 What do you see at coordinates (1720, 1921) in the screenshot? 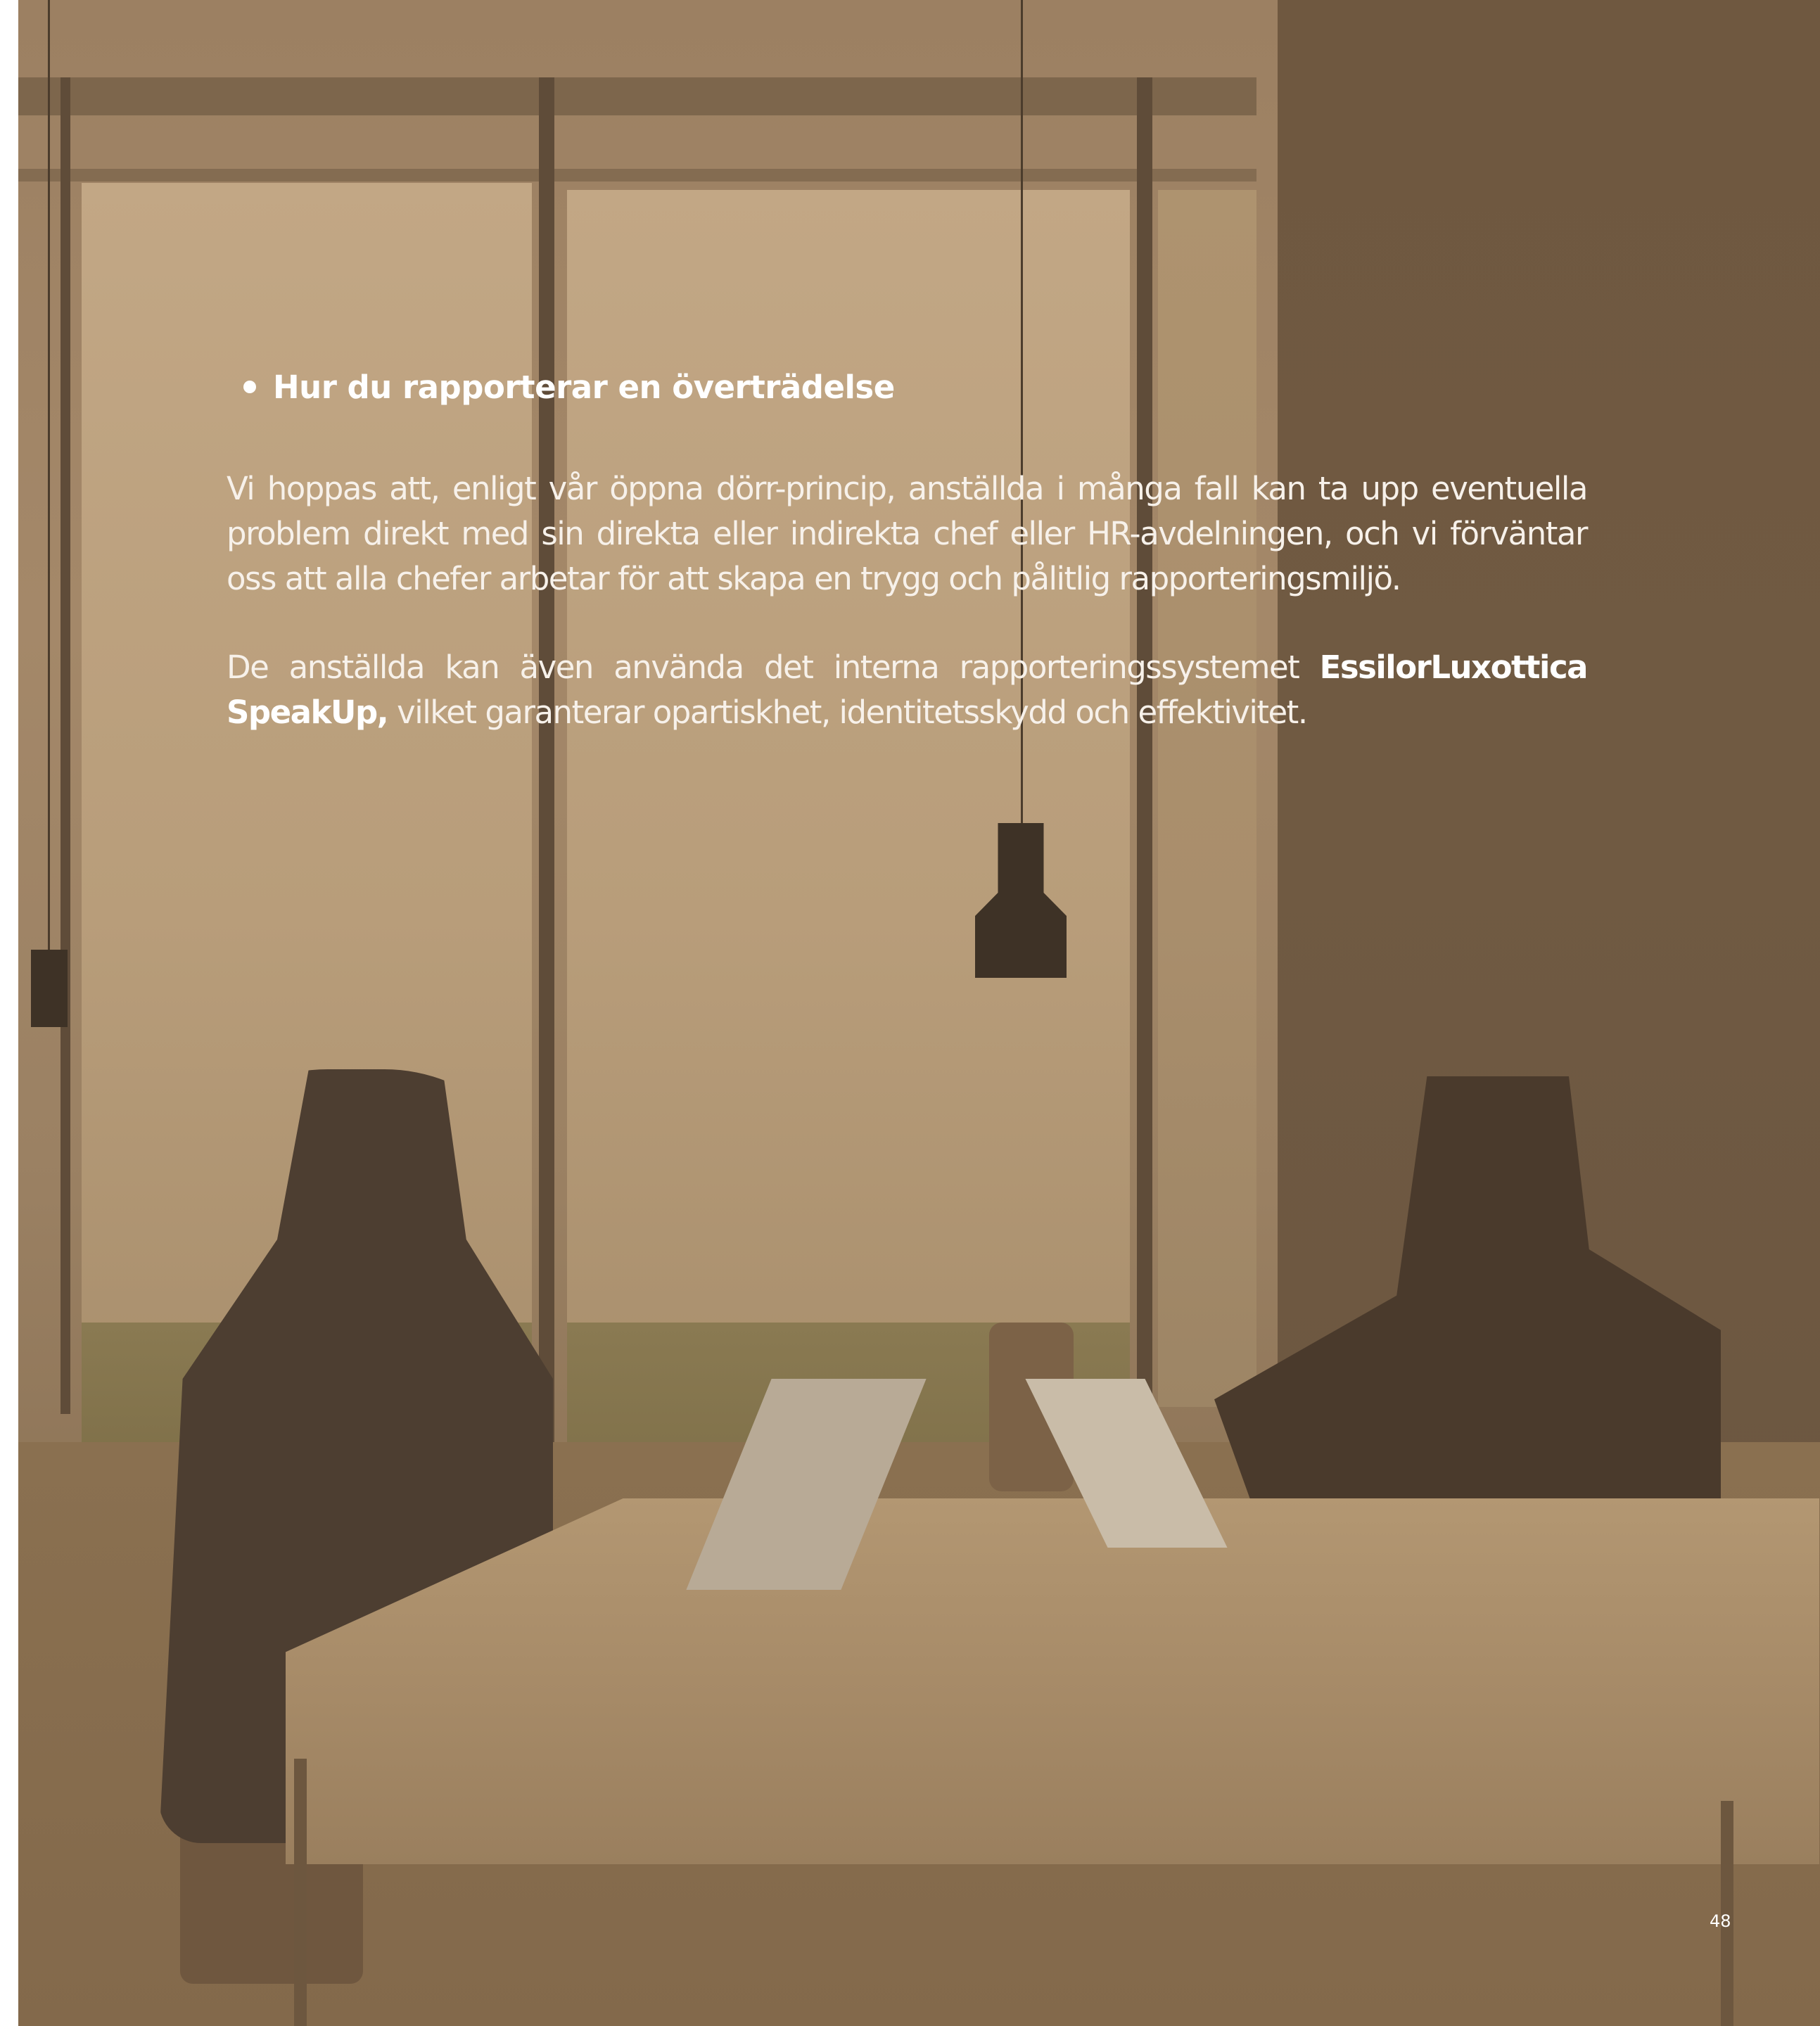
I see `page-number: 48` at bounding box center [1720, 1921].